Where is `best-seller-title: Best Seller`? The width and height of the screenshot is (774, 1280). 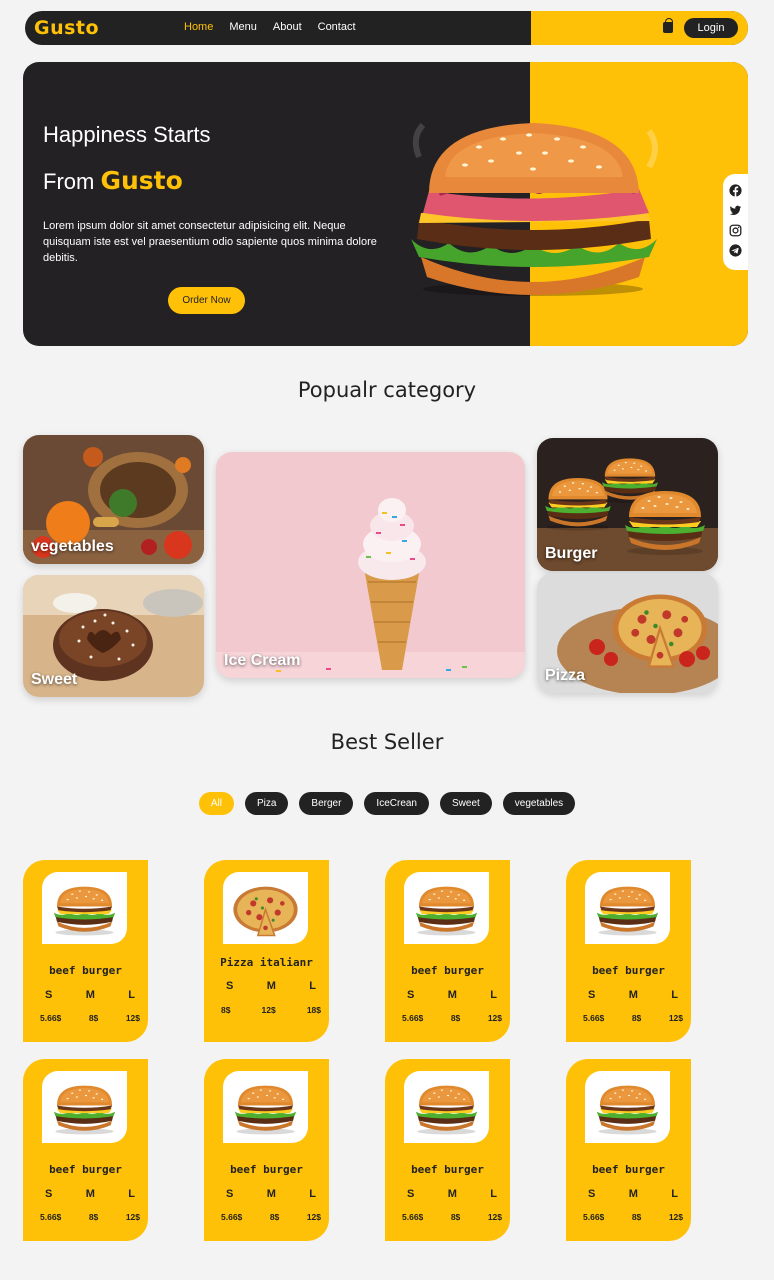
best-seller-title: Best Seller is located at coordinates (387, 742).